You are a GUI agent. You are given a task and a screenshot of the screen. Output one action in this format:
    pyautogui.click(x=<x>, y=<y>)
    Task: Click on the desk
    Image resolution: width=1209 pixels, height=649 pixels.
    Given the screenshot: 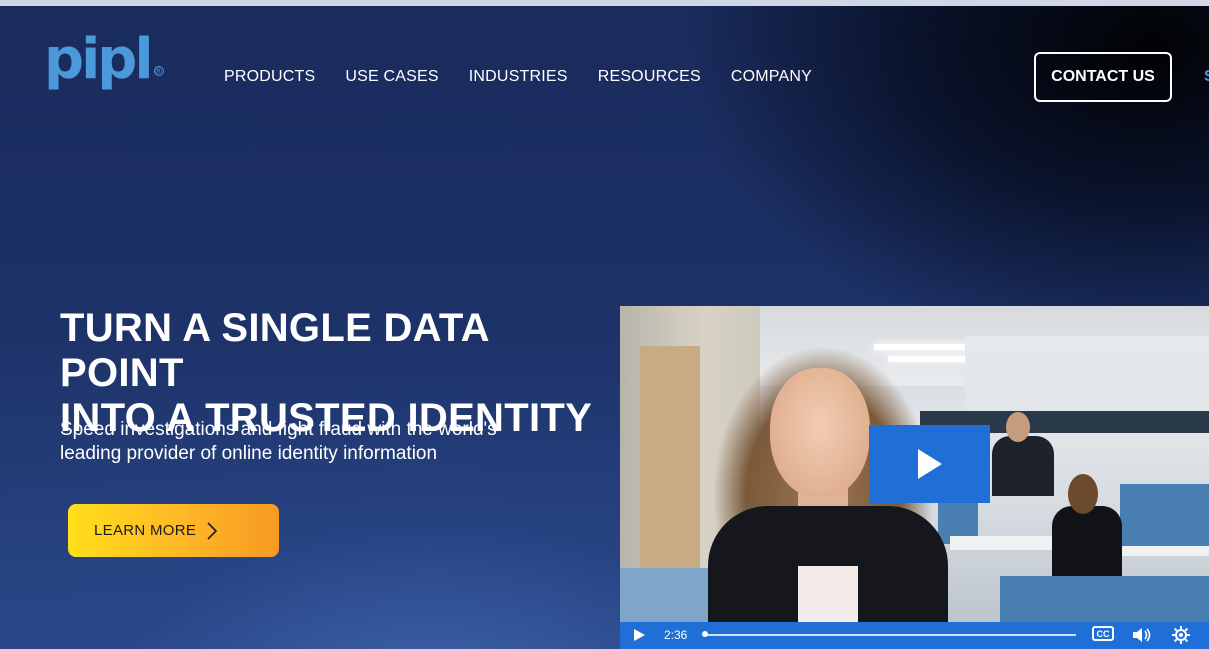 What is the action you would take?
    pyautogui.click(x=1164, y=551)
    